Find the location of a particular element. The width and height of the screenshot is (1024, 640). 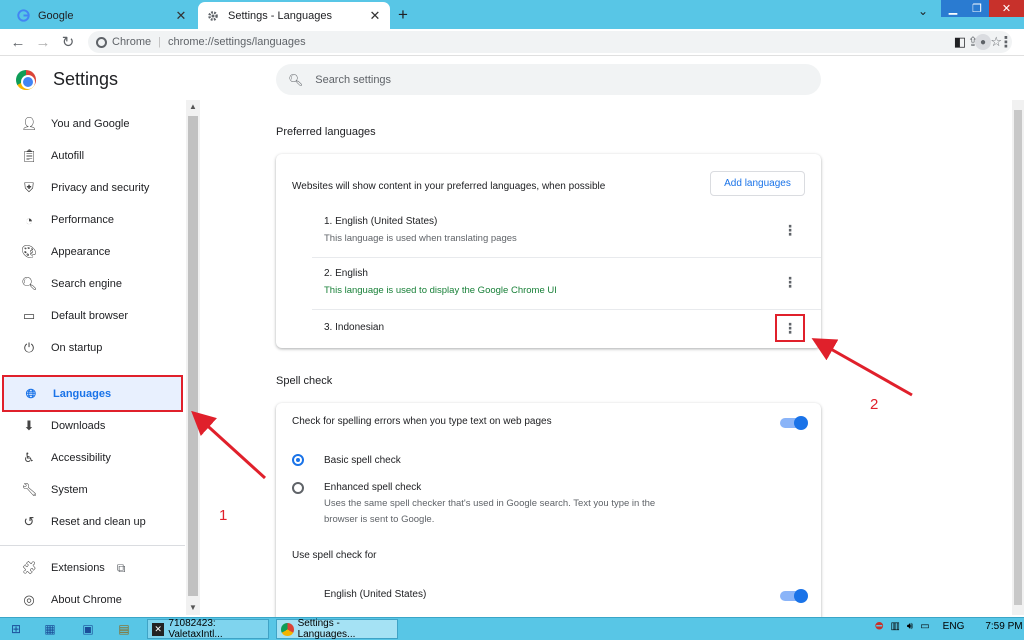

sidebar-item-label: Default browser is located at coordinates (90, 316).